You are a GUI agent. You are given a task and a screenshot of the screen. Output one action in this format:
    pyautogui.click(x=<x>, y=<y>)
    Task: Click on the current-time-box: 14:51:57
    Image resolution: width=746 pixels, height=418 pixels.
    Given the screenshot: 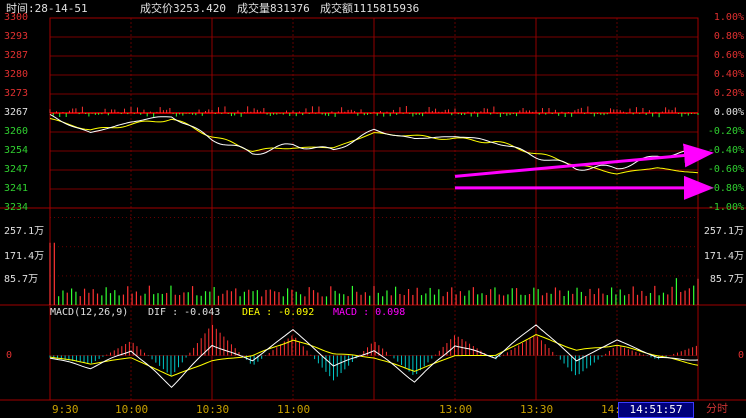 What is the action you would take?
    pyautogui.click(x=656, y=410)
    